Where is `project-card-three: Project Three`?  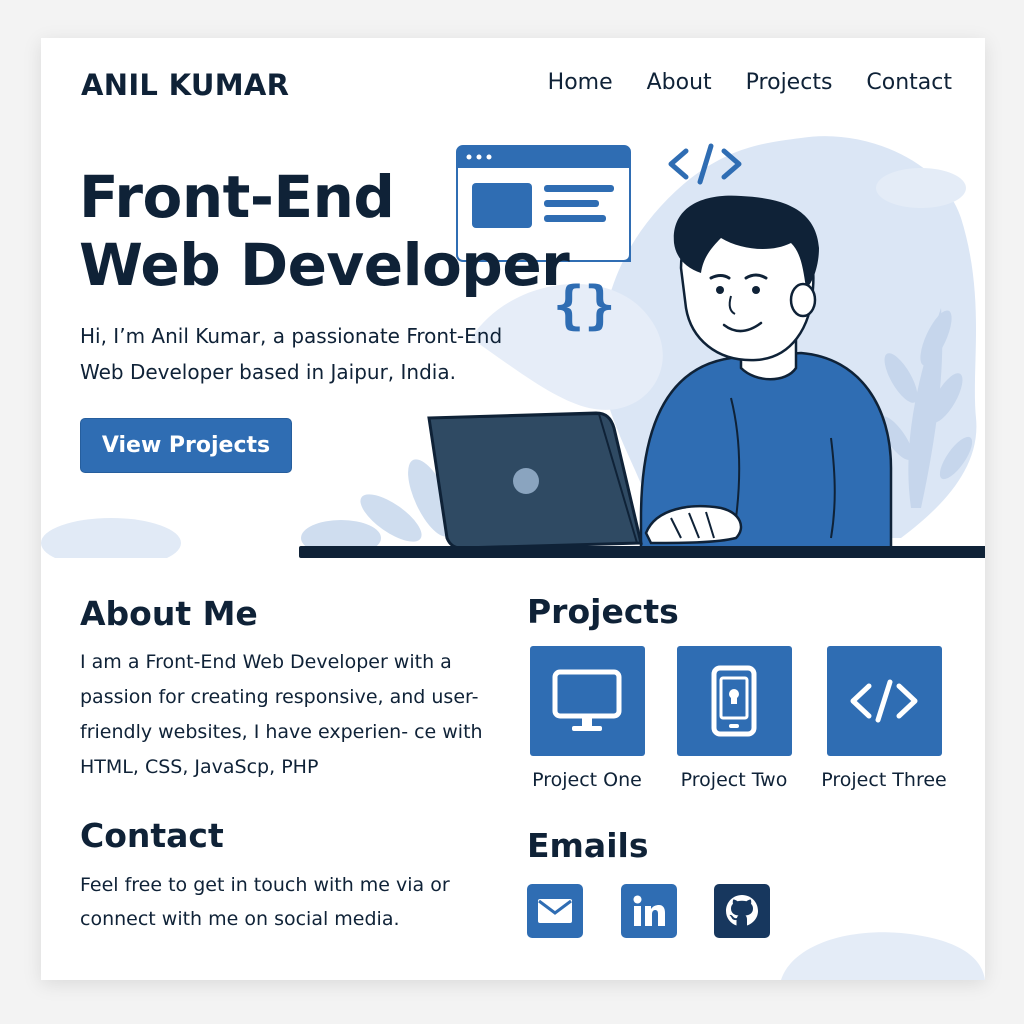
project-card-three: Project Three is located at coordinates (884, 718).